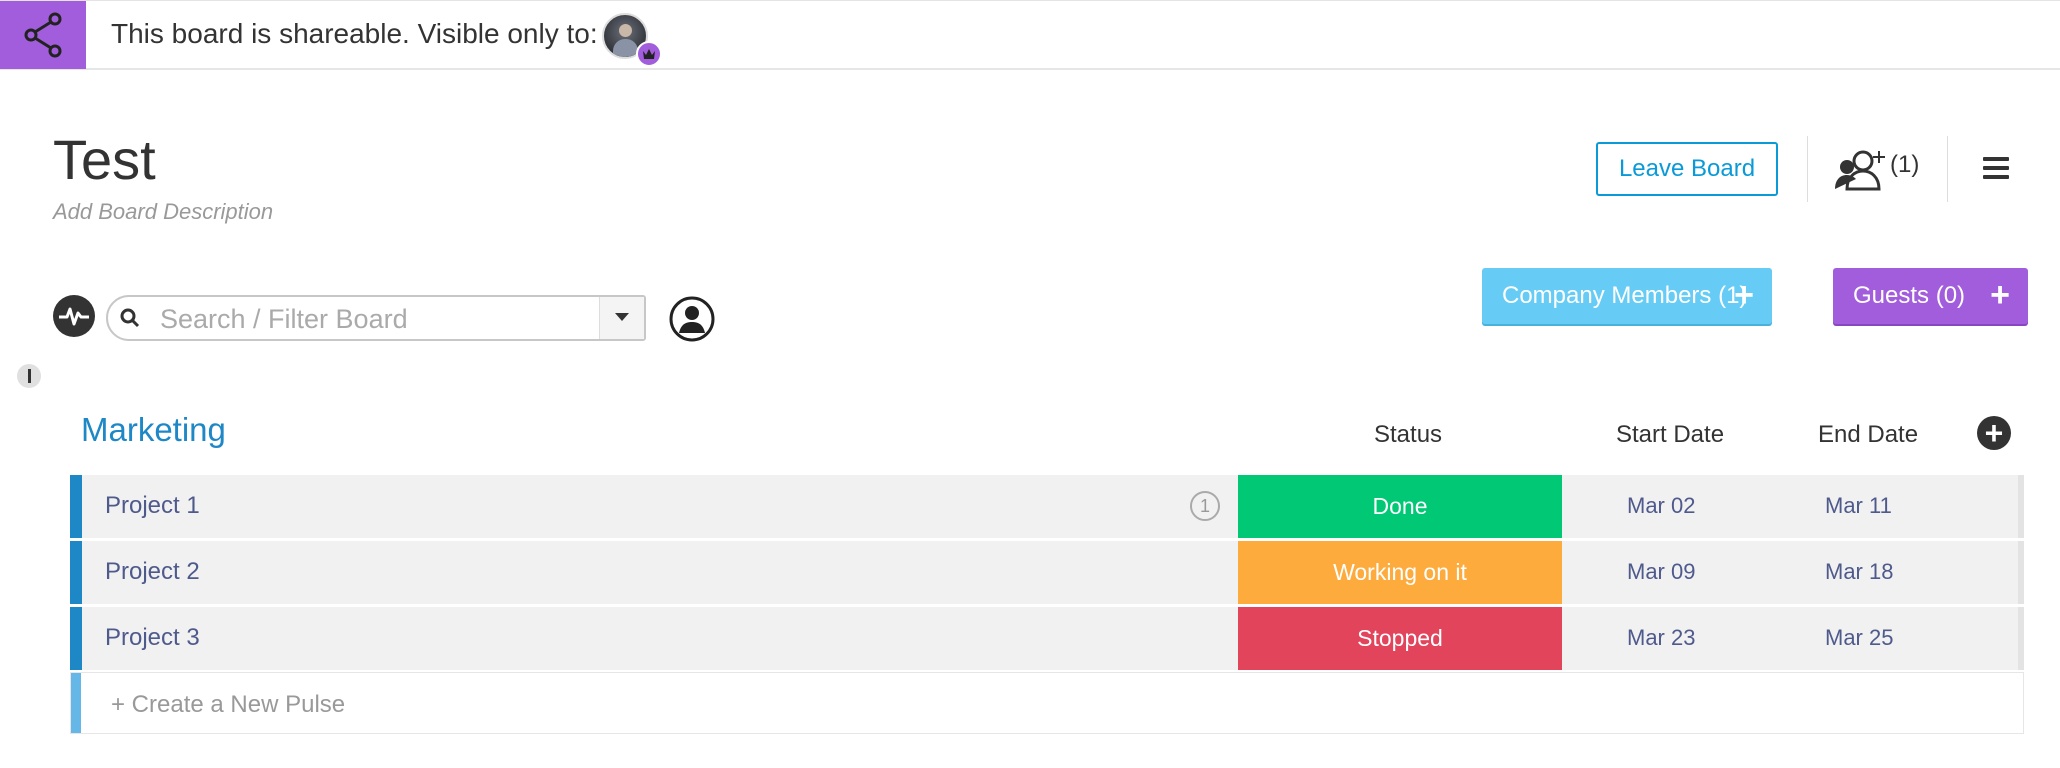  What do you see at coordinates (163, 212) in the screenshot?
I see `board-description: Add Board Description` at bounding box center [163, 212].